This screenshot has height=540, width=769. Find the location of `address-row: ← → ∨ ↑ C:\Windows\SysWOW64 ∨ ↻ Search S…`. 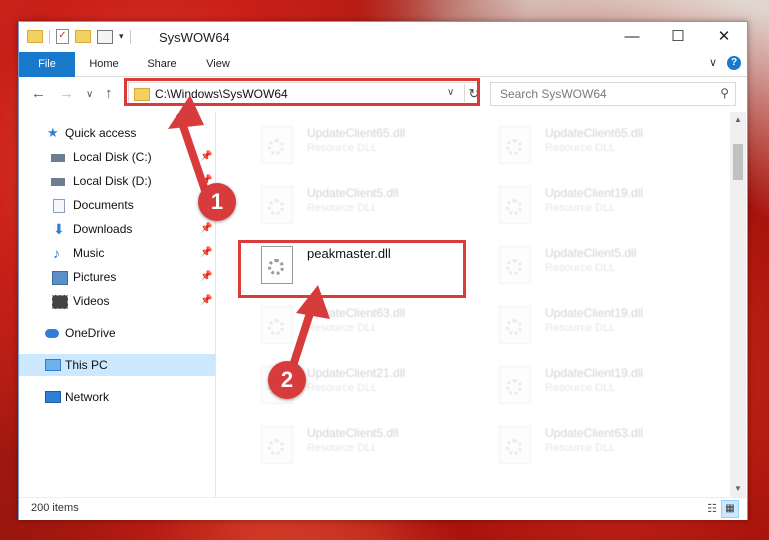

address-row: ← → ∨ ↑ C:\Windows\SysWOW64 ∨ ↻ Search S… is located at coordinates (383, 94).